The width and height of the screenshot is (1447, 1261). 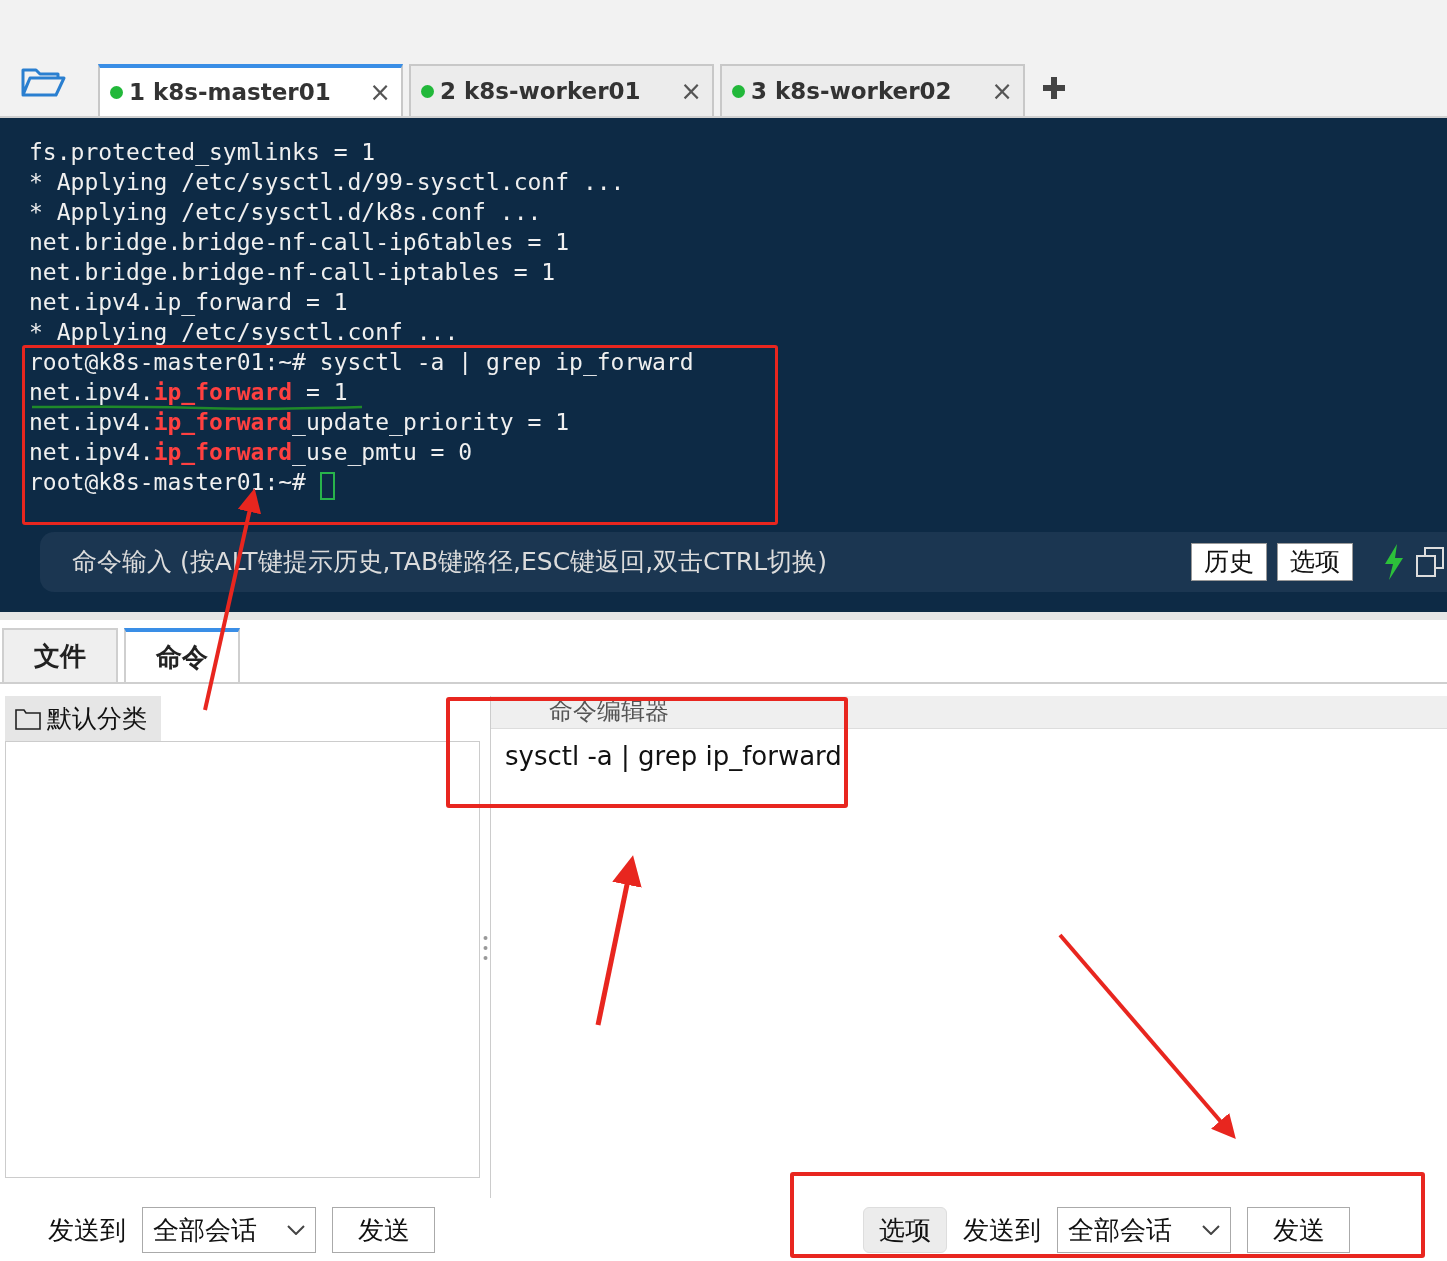 What do you see at coordinates (1431, 562) in the screenshot?
I see `copy-icon` at bounding box center [1431, 562].